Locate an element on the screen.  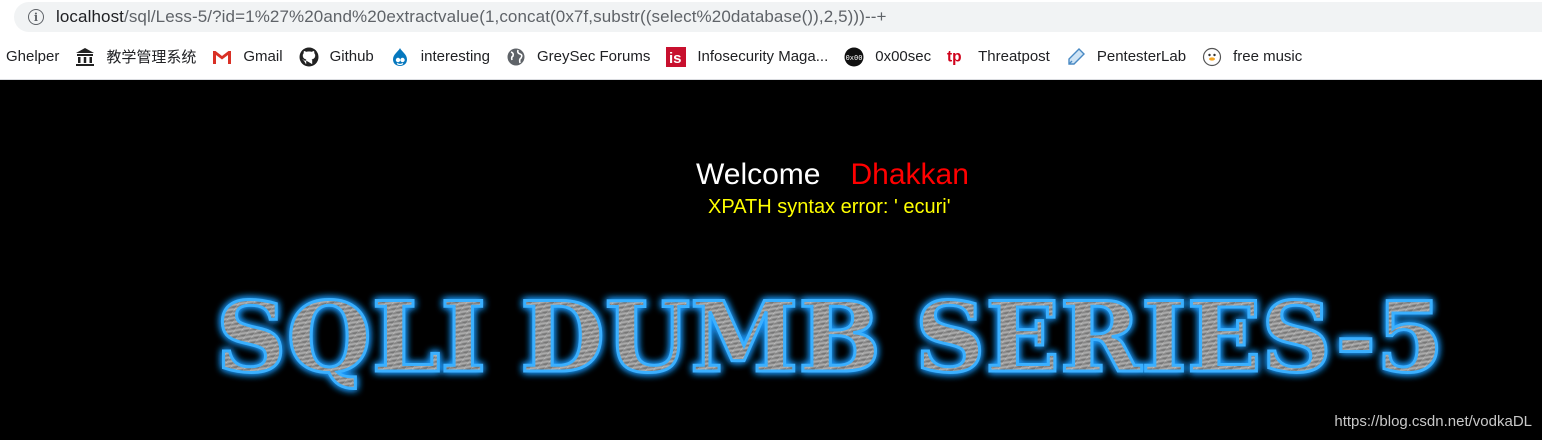
svg-text: is is located at coordinates (675, 58).